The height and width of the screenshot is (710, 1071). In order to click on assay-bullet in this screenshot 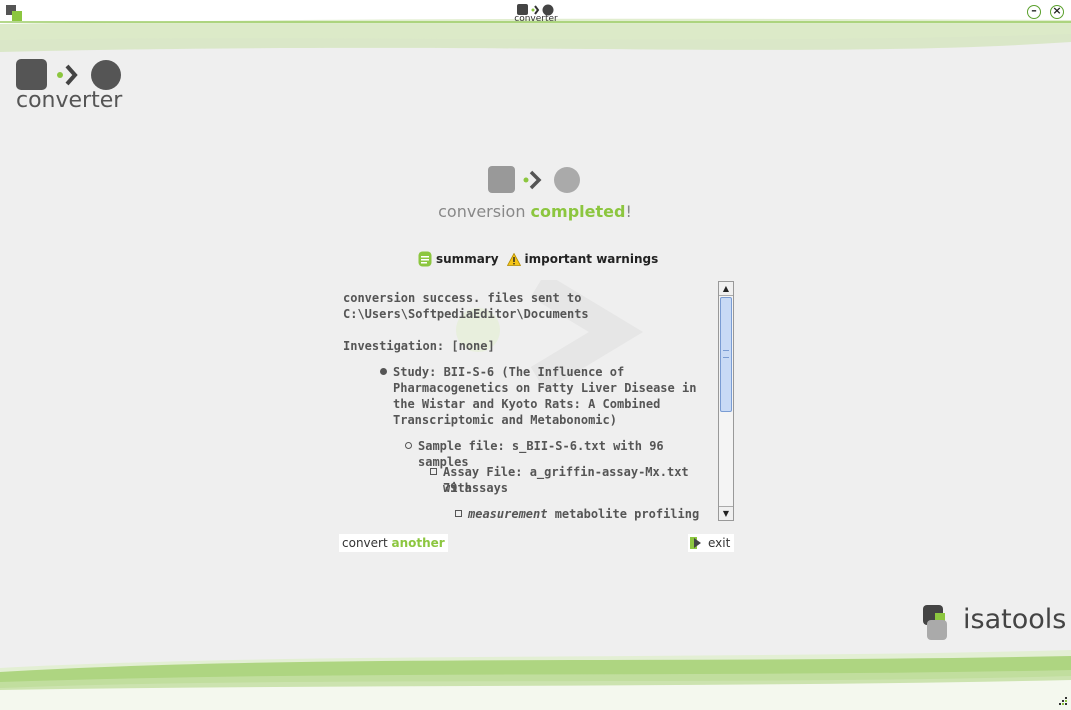, I will do `click(435, 472)`.